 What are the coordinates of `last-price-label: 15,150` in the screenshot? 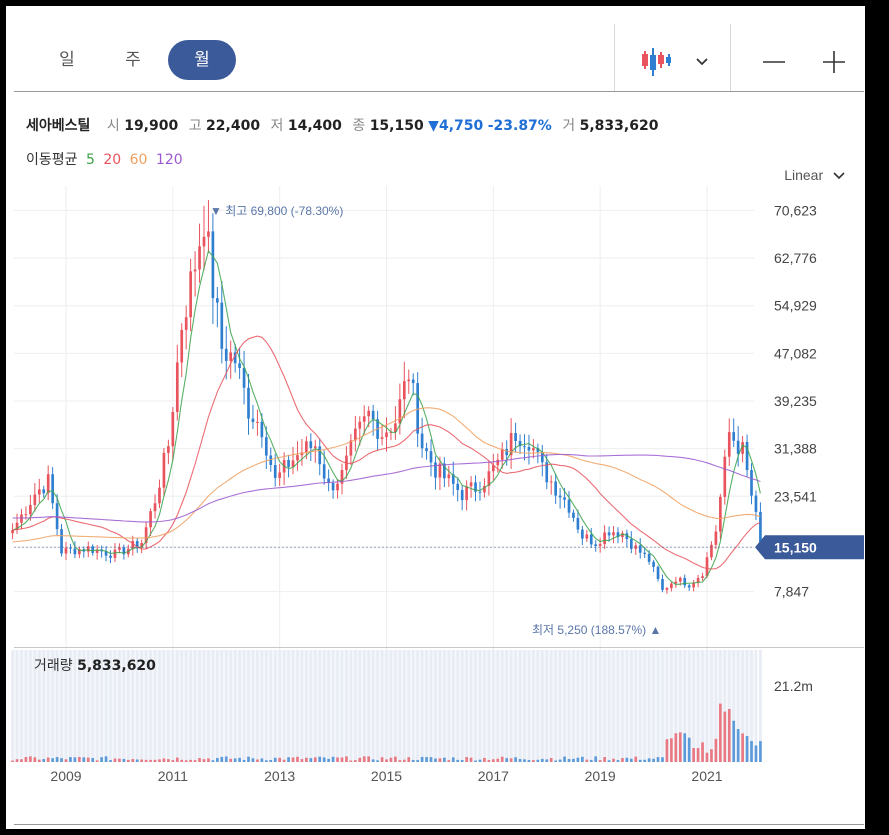 It's located at (795, 547).